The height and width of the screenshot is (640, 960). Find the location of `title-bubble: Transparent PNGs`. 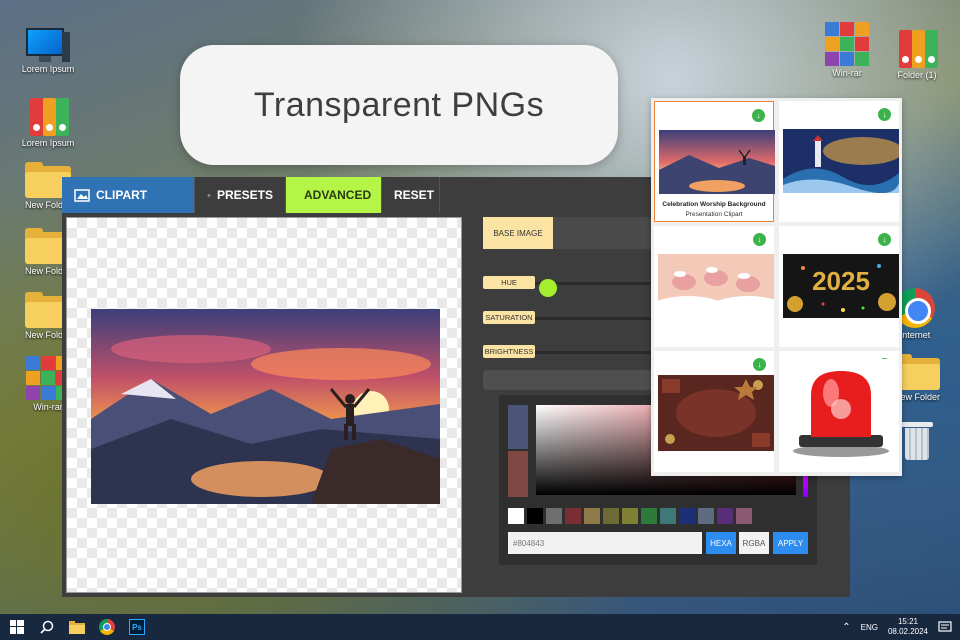

title-bubble: Transparent PNGs is located at coordinates (399, 105).